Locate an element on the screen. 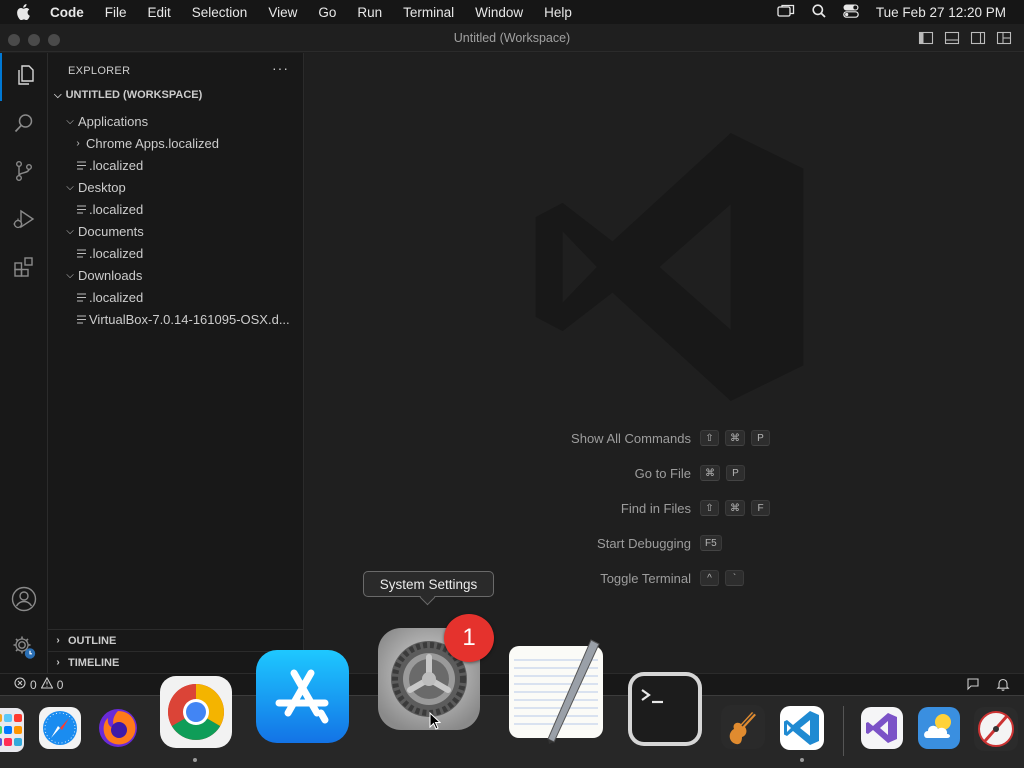 Image resolution: width=1024 pixels, height=768 pixels. terminal-icon is located at coordinates (665, 709).